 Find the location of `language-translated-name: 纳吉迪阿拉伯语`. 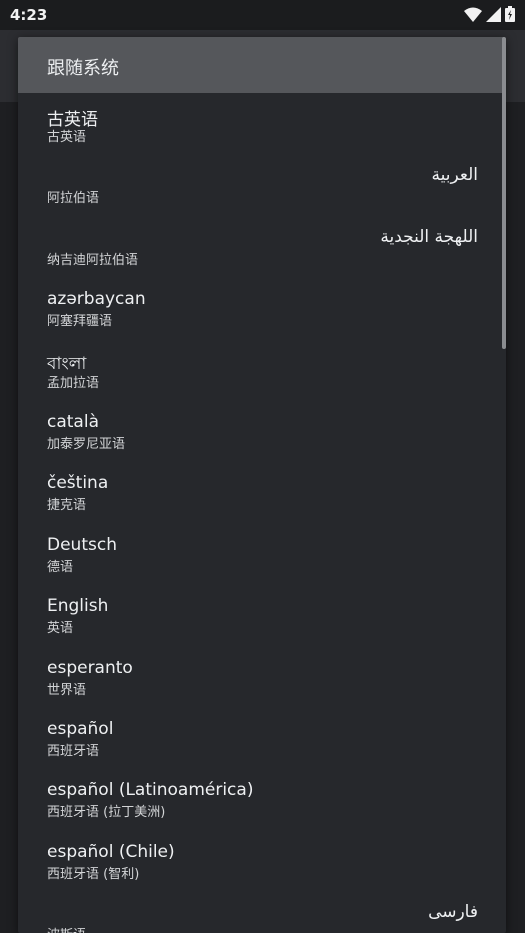

language-translated-name: 纳吉迪阿拉伯语 is located at coordinates (93, 260).